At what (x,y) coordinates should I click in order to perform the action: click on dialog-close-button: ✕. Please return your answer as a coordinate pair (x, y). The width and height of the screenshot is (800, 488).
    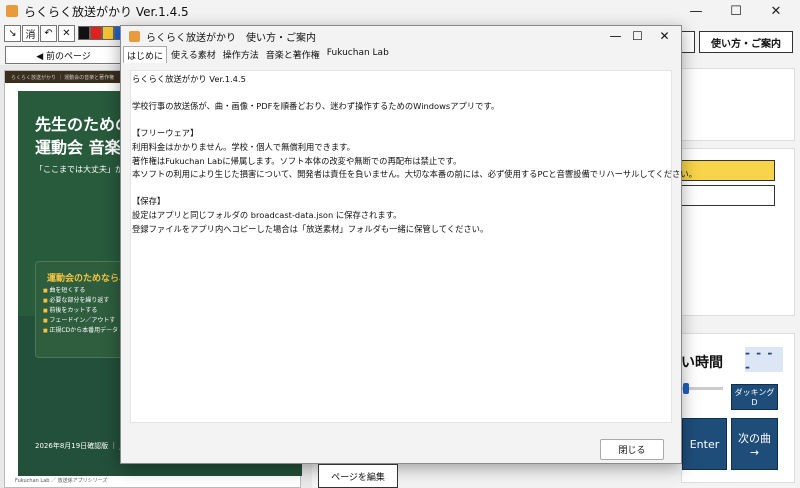
    Looking at the image, I should click on (664, 36).